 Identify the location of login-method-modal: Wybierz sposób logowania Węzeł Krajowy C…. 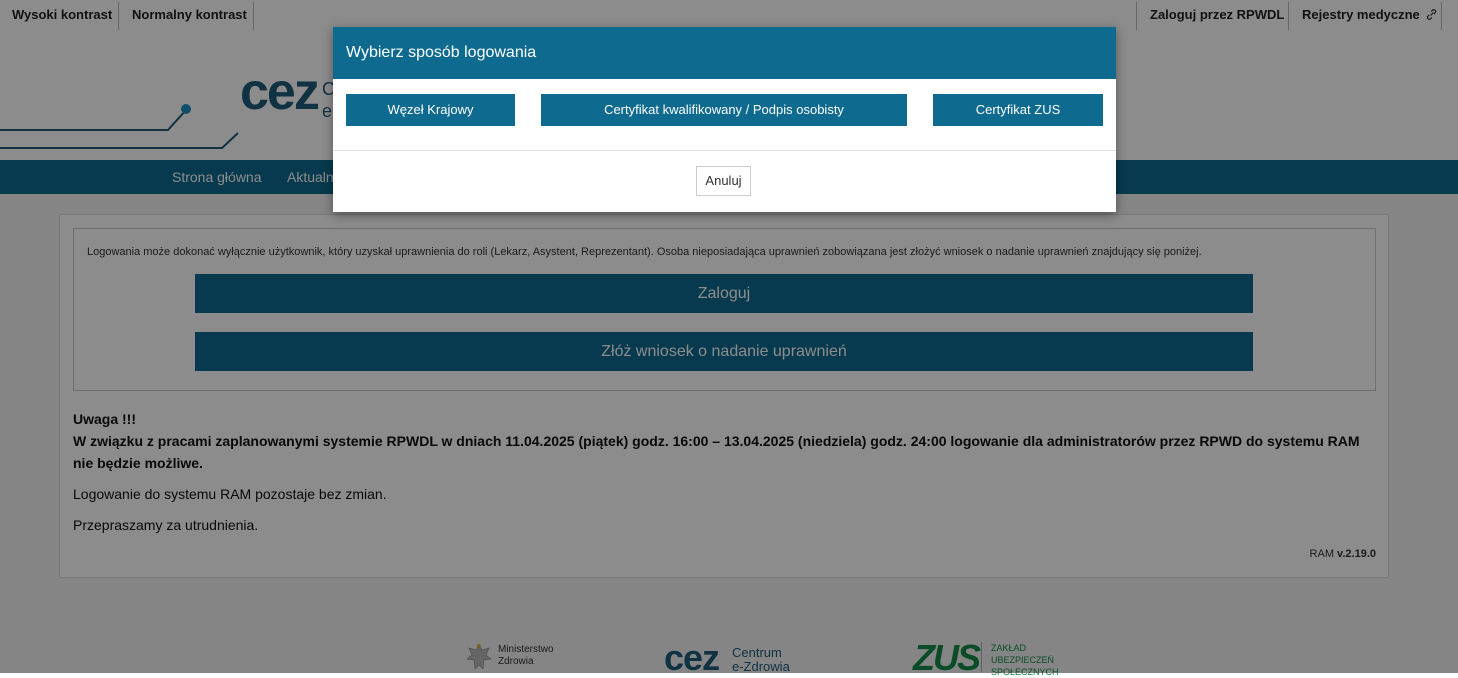
(724, 119).